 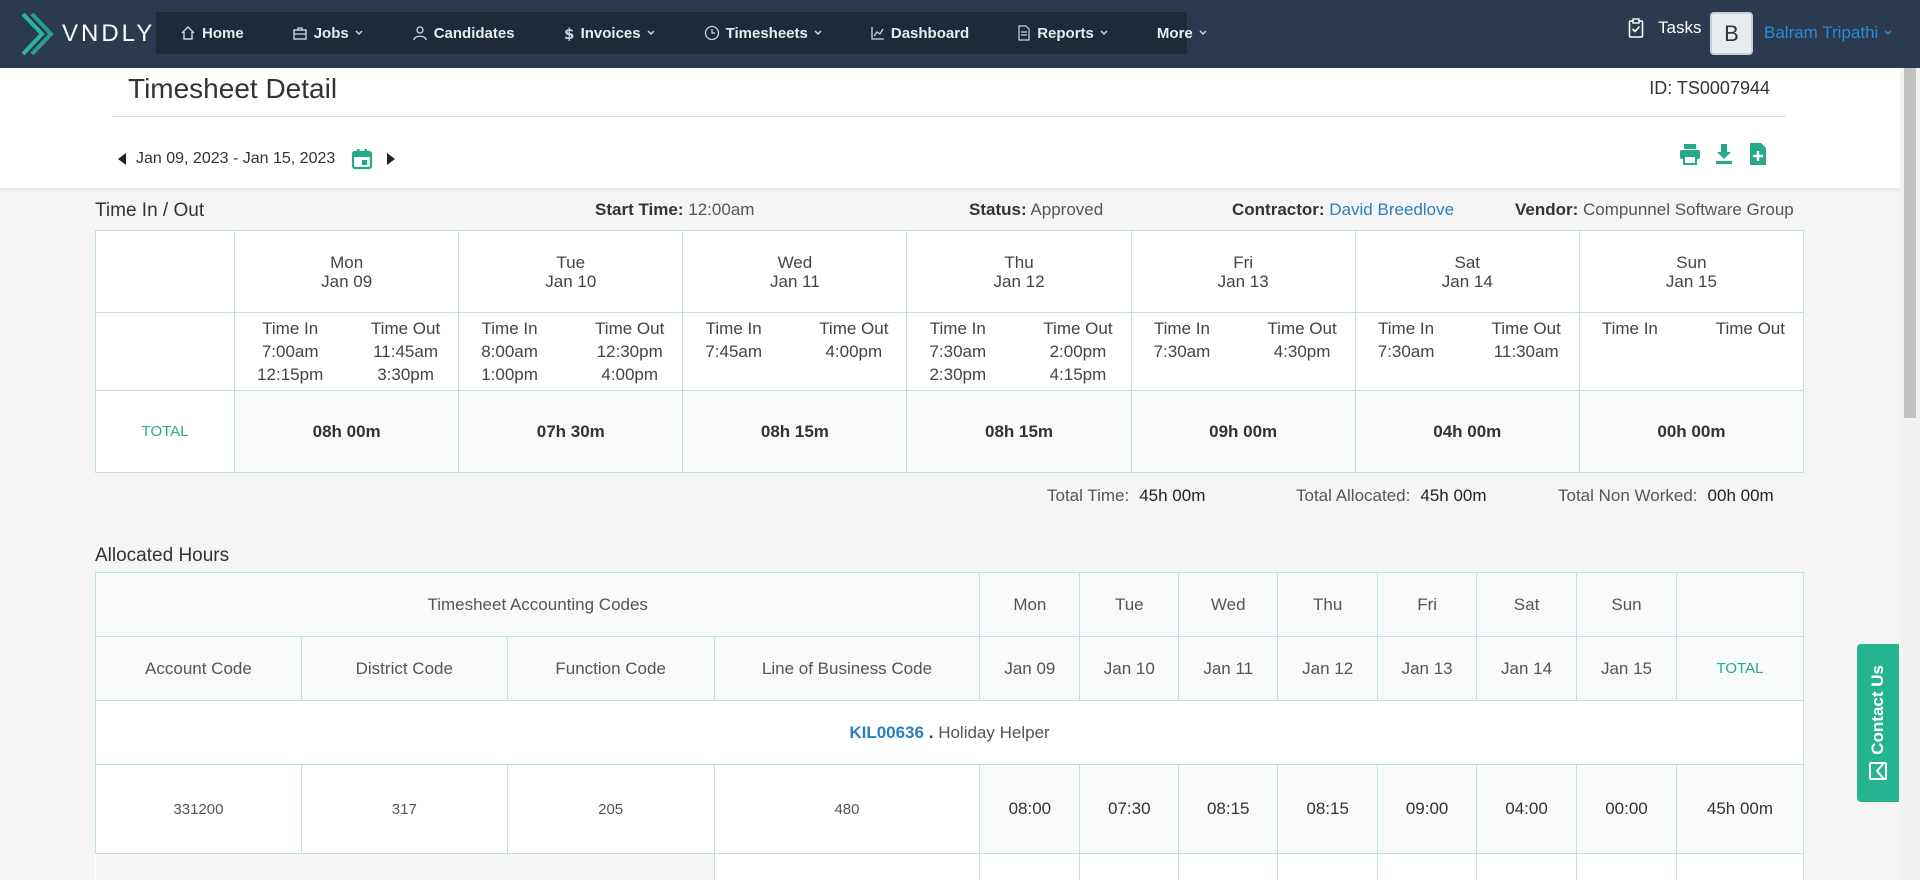 What do you see at coordinates (404, 668) in the screenshot?
I see `district-code-header: District Code` at bounding box center [404, 668].